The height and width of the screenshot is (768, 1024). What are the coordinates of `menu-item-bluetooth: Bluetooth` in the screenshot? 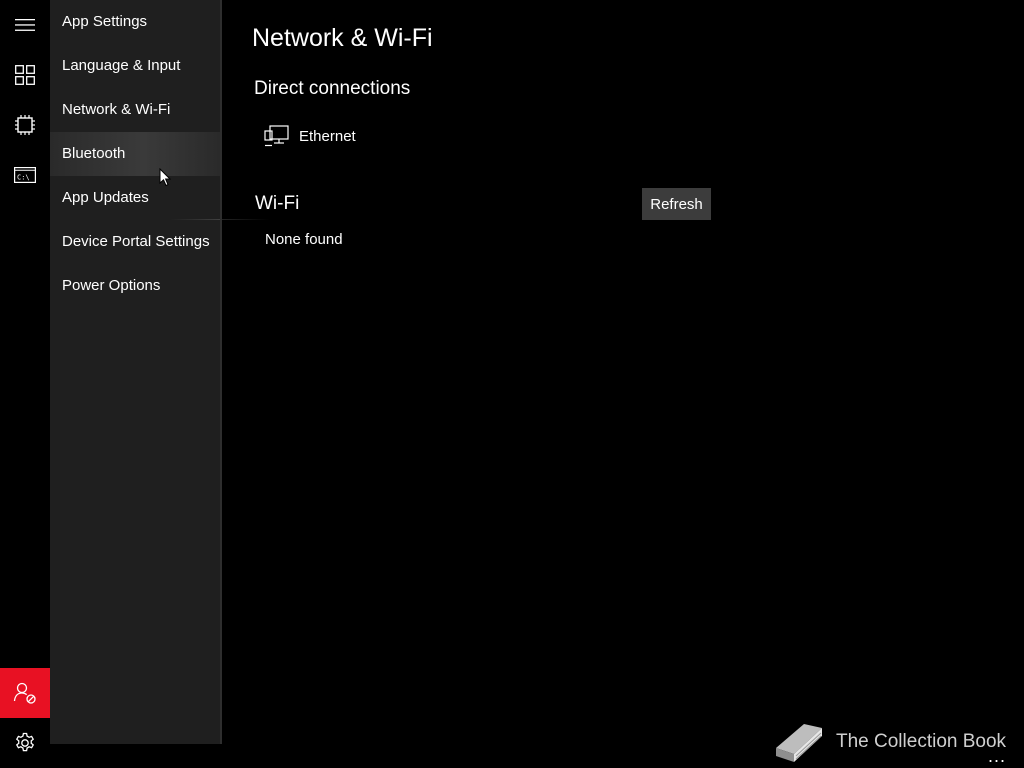 It's located at (135, 154).